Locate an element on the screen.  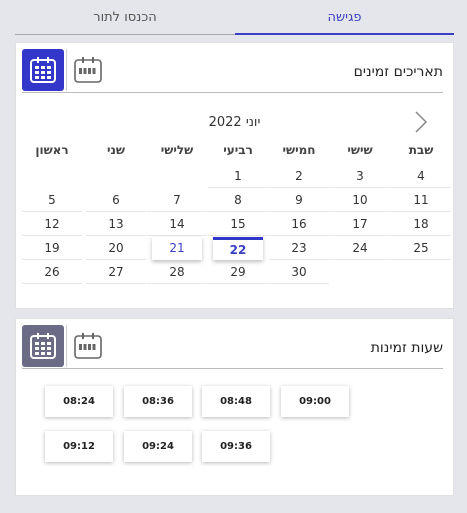
calendar-day: 20 is located at coordinates (116, 248).